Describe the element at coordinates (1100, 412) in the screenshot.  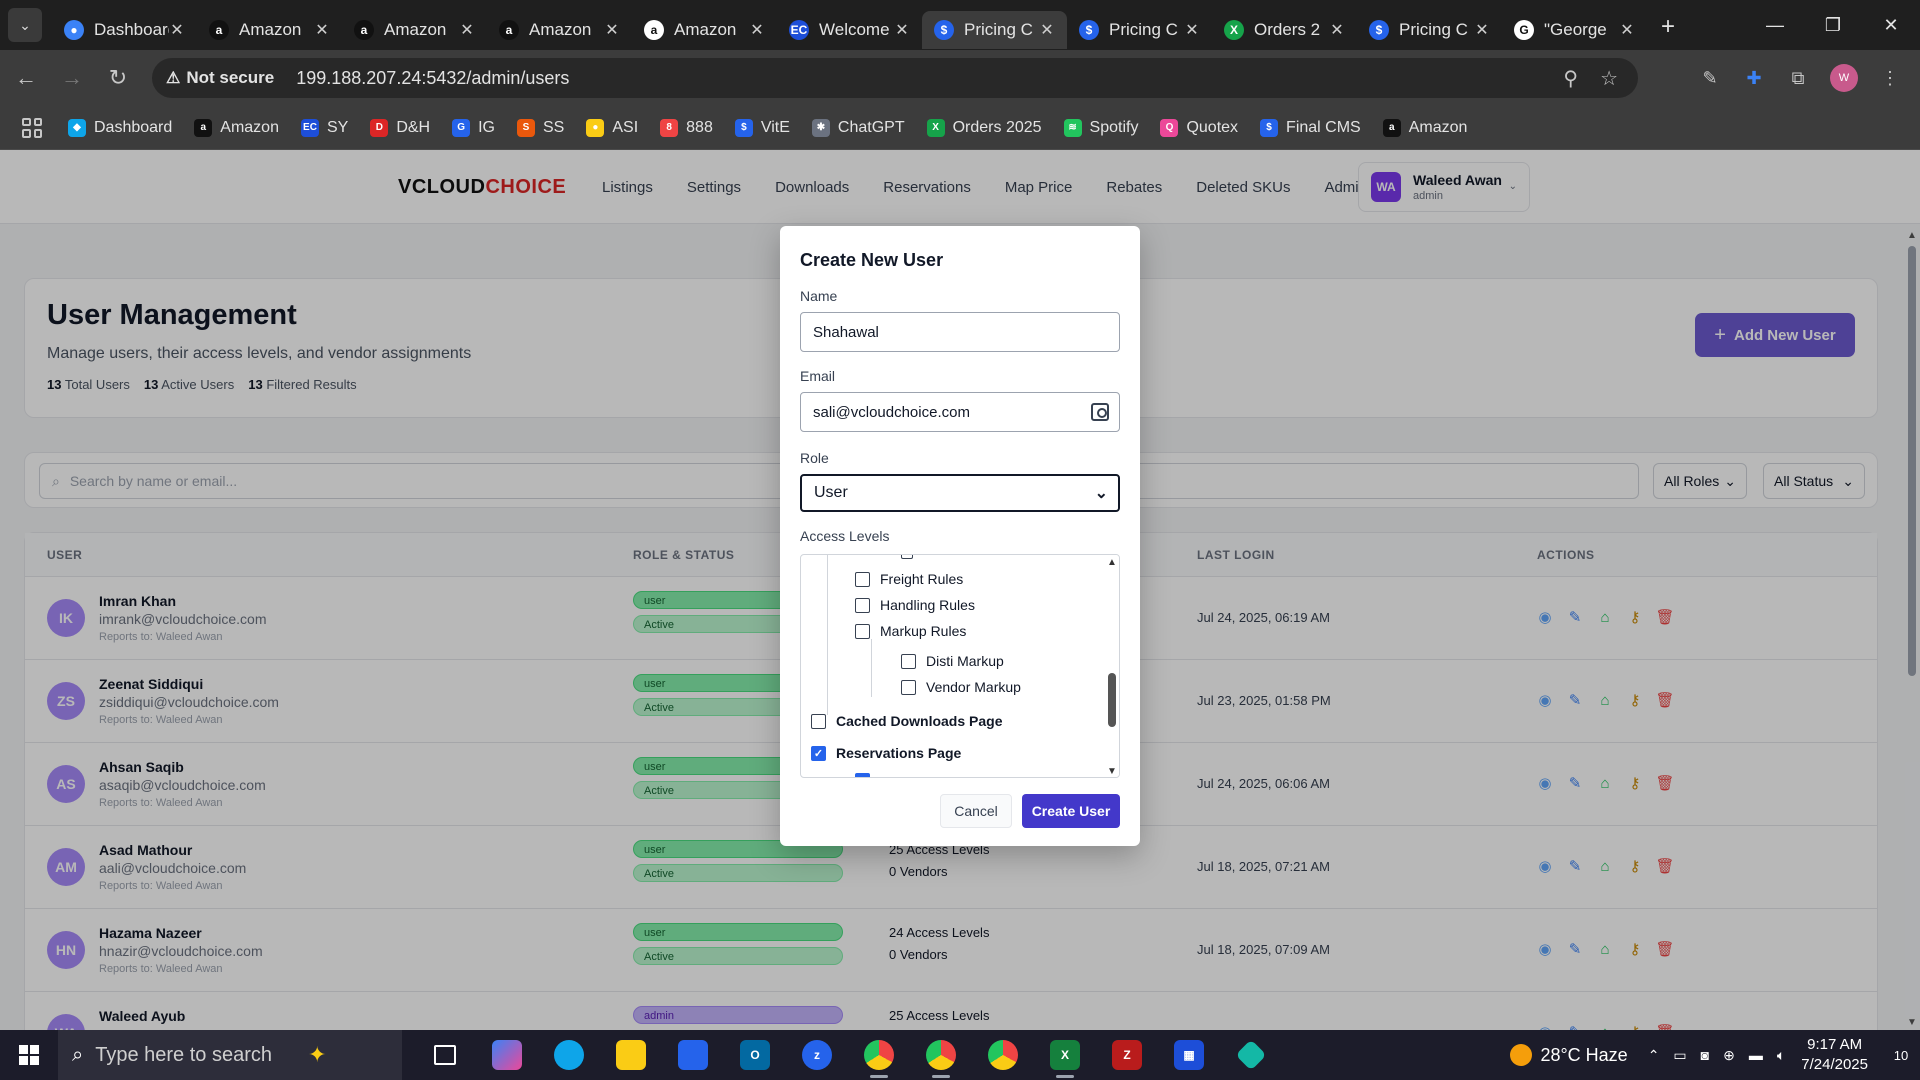
I see `autofill-scan-icon` at that location.